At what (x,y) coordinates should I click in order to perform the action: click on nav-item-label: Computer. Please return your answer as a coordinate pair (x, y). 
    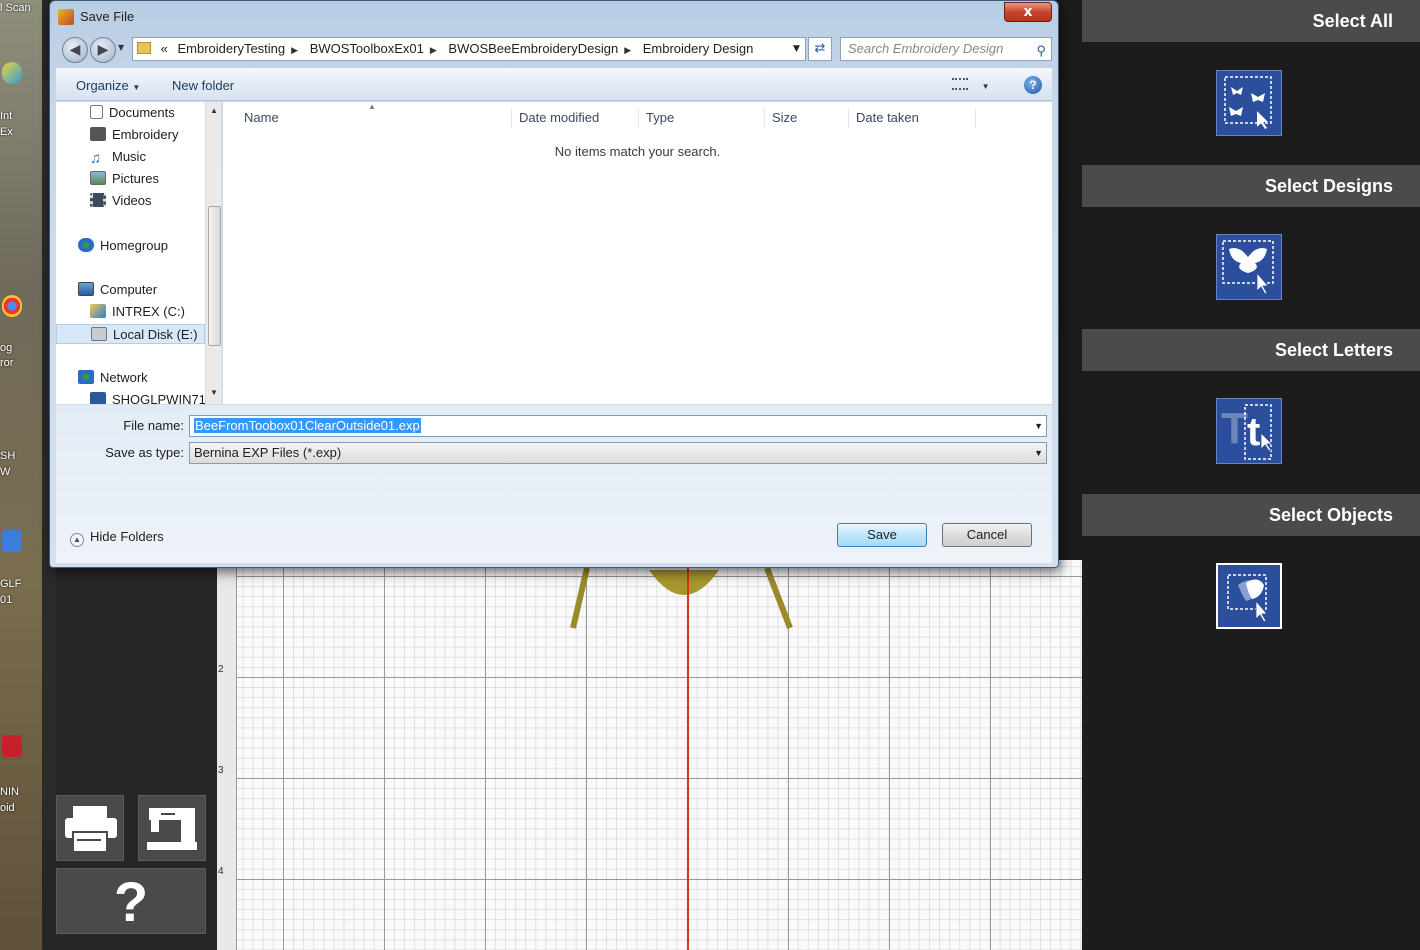
    Looking at the image, I should click on (129, 289).